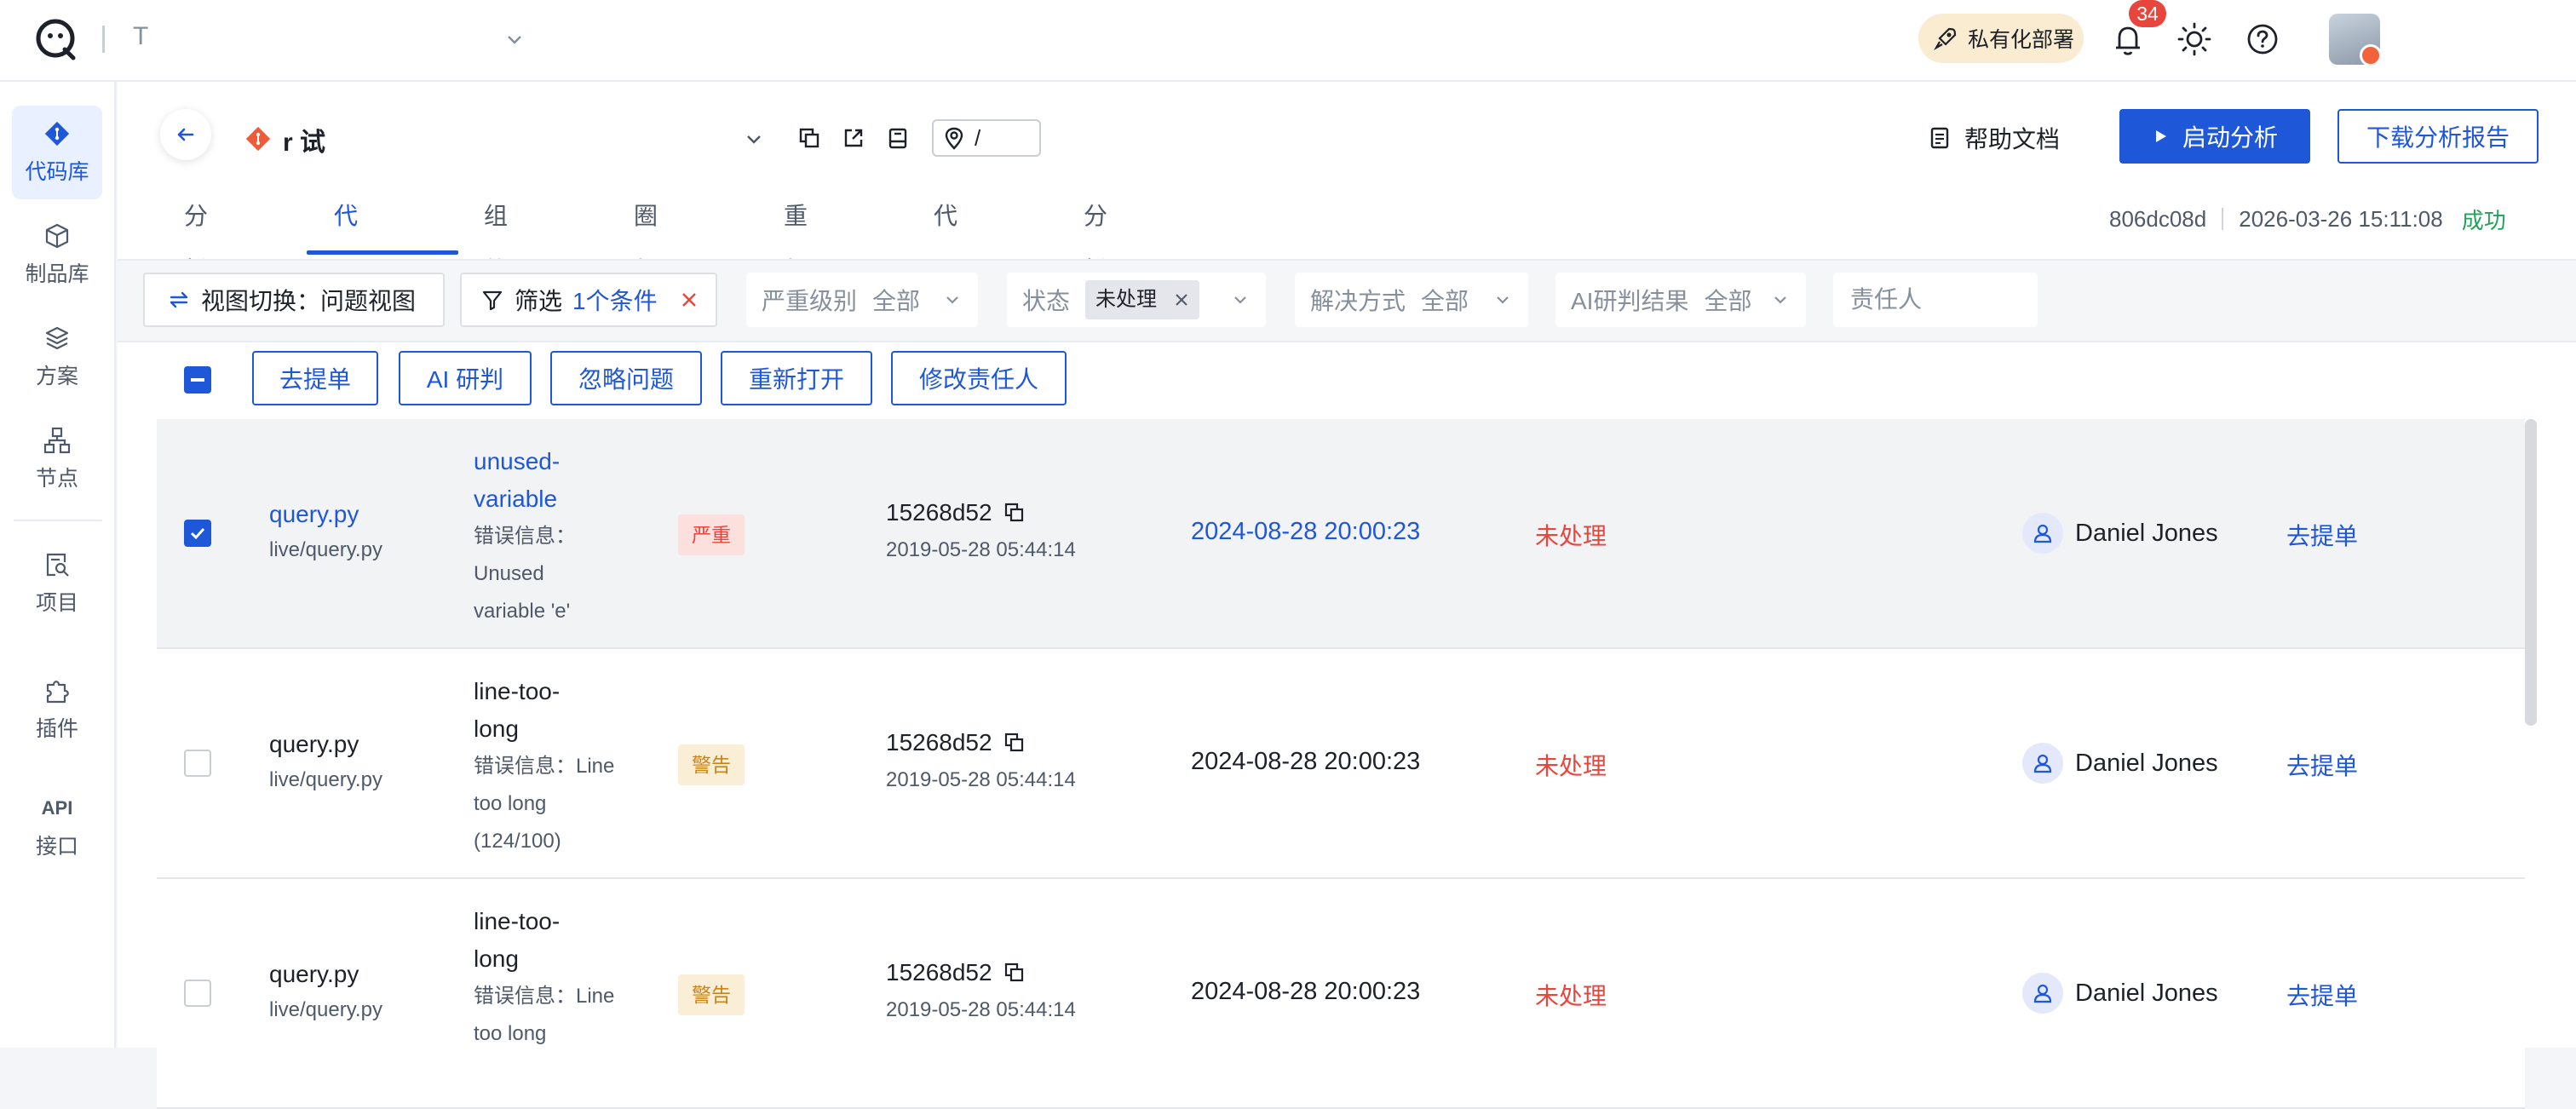 The height and width of the screenshot is (1109, 2576). Describe the element at coordinates (57, 709) in the screenshot. I see `sidebar-item-plugins: 插件` at that location.